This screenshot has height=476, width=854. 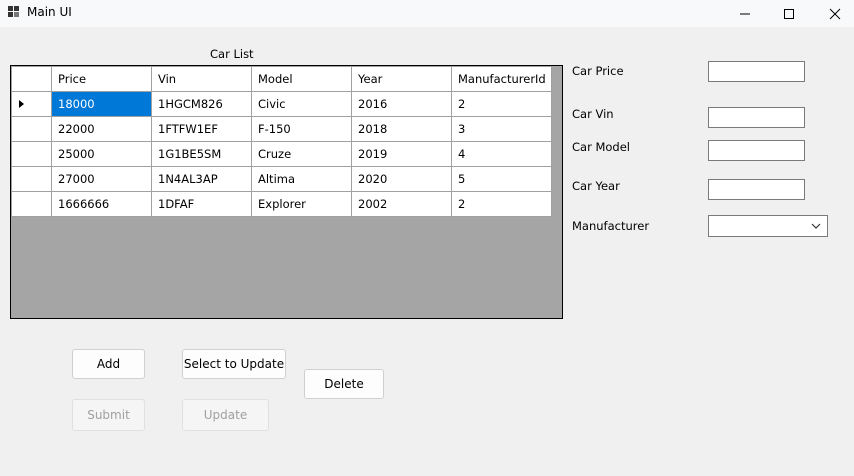 I want to click on table-cell: 22000, so click(x=101, y=129).